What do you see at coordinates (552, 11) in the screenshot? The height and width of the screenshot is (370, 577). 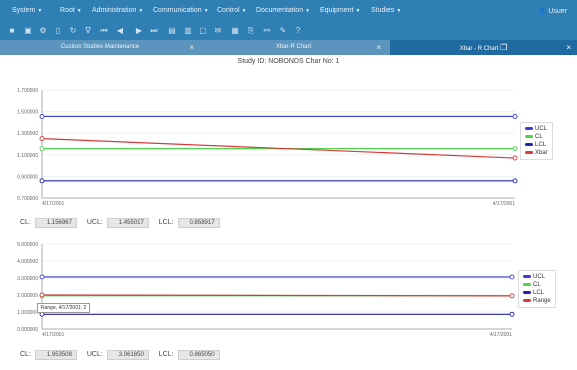 I see `user-menu: 👤 Usuer` at bounding box center [552, 11].